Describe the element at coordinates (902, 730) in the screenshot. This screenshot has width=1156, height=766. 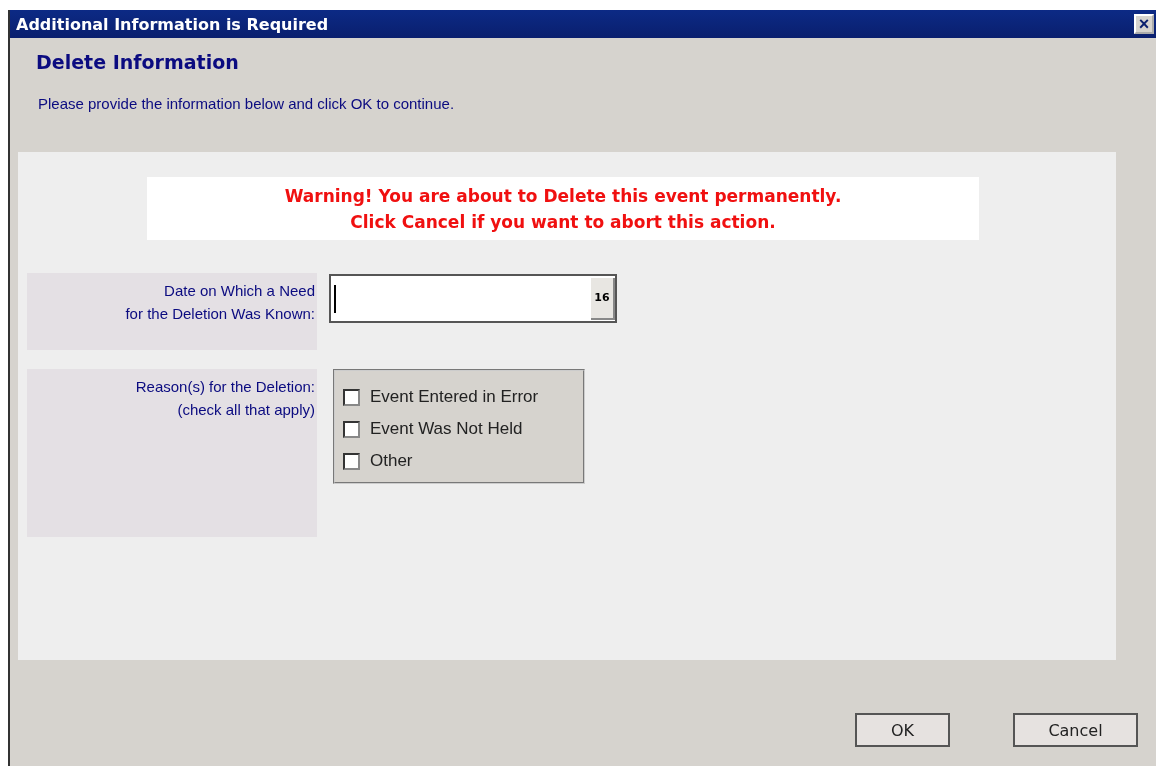
I see `ok-button: OK` at that location.